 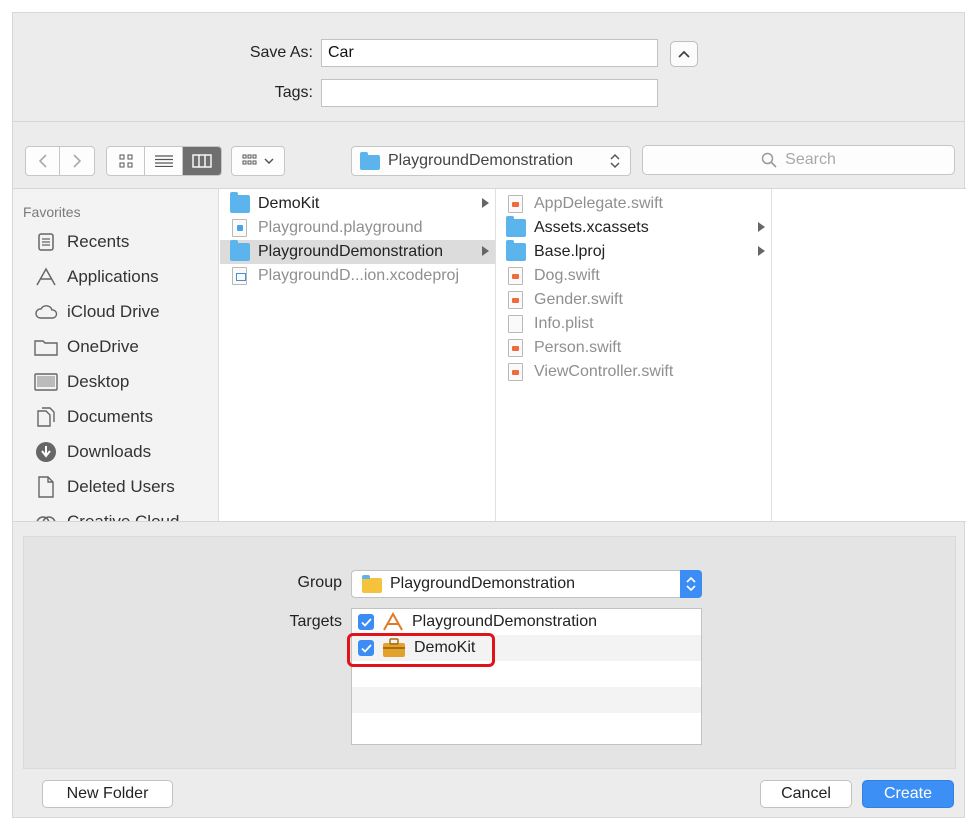 I want to click on tags-row: Tags:, so click(x=410, y=93).